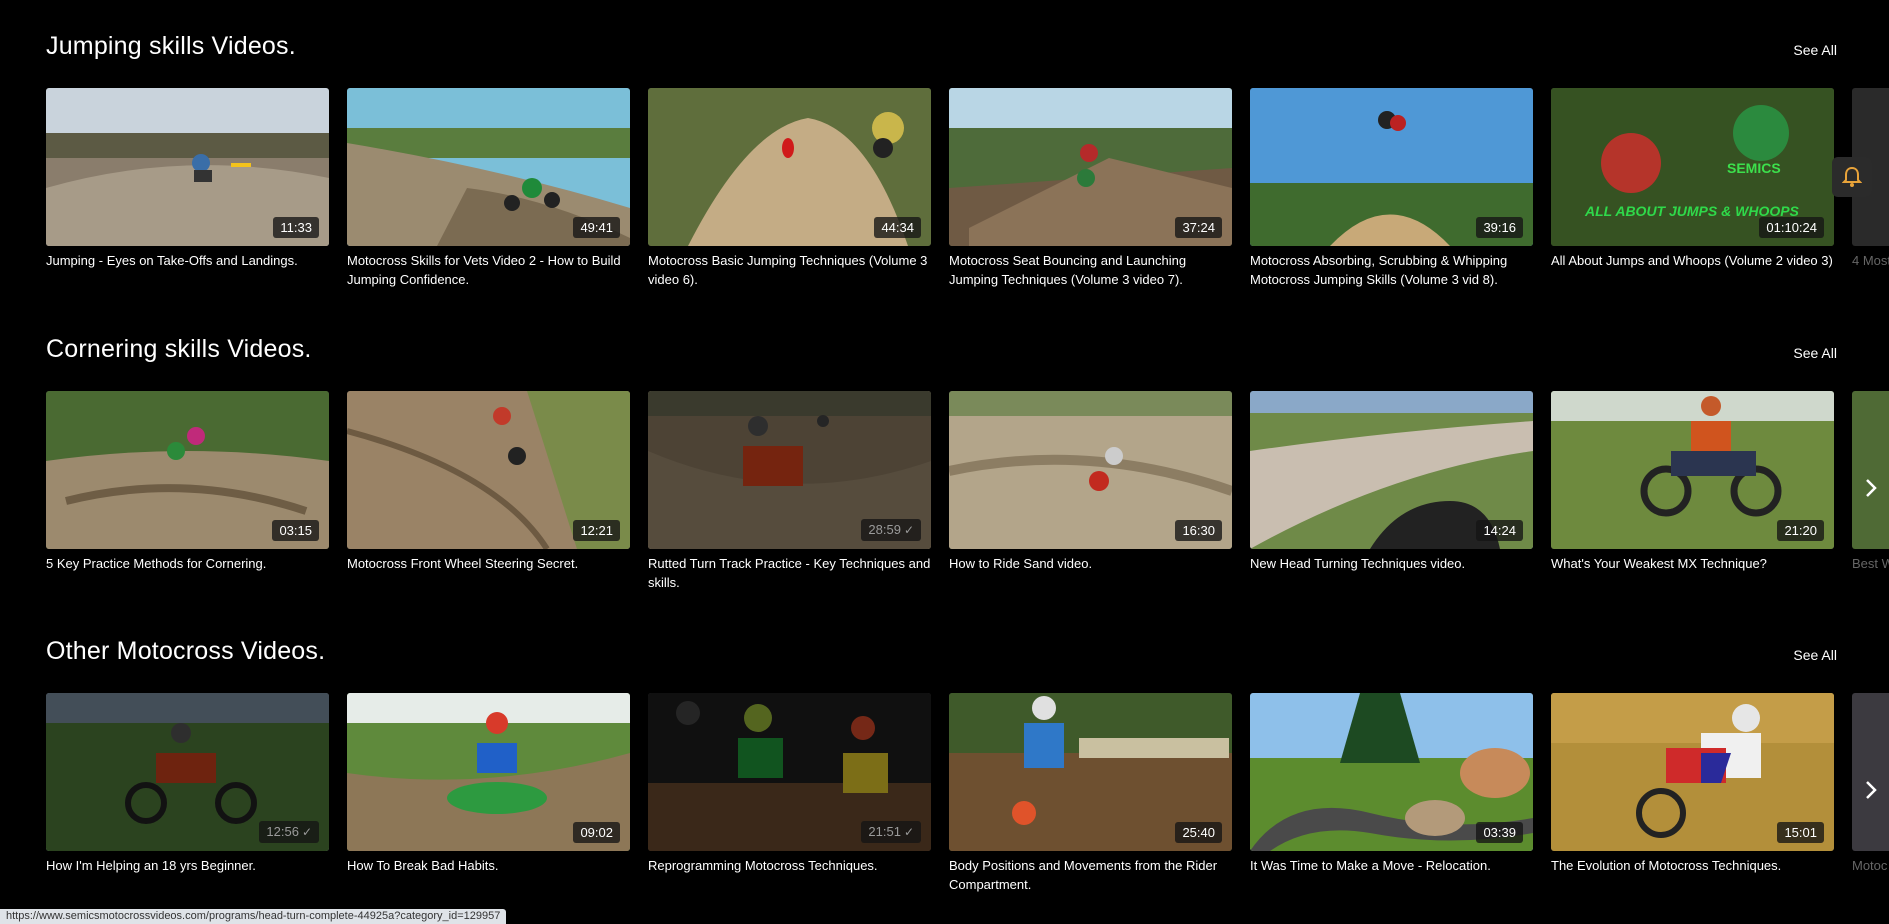 The width and height of the screenshot is (1889, 924). I want to click on video-duration: 39:16, so click(1499, 227).